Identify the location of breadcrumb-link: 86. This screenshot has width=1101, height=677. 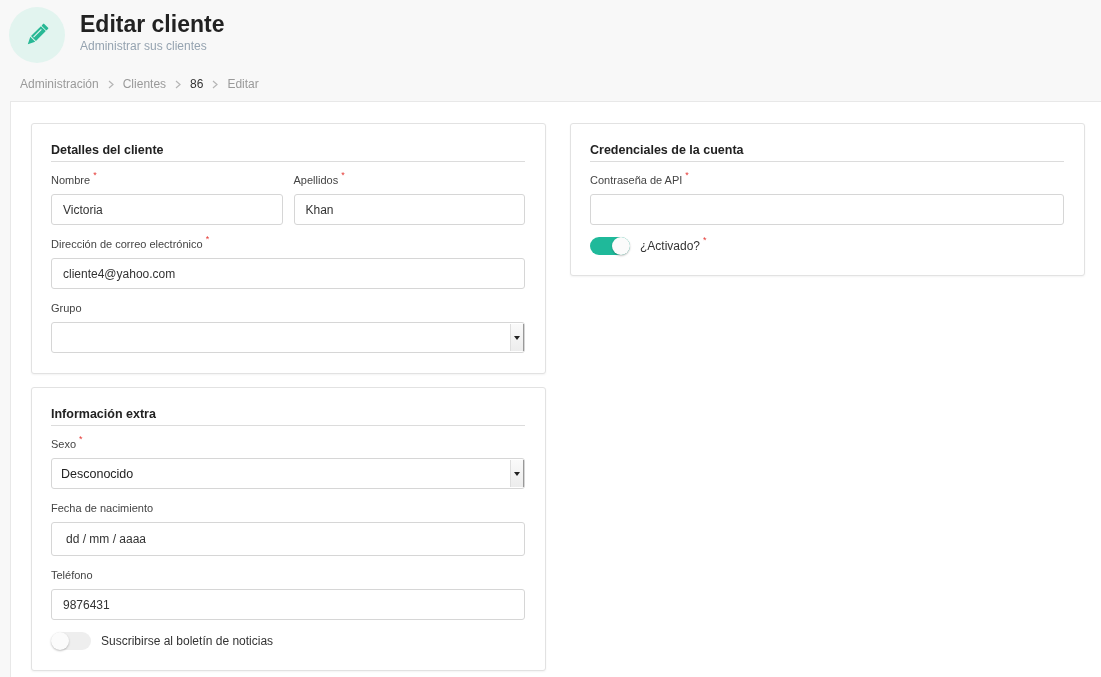
(197, 84).